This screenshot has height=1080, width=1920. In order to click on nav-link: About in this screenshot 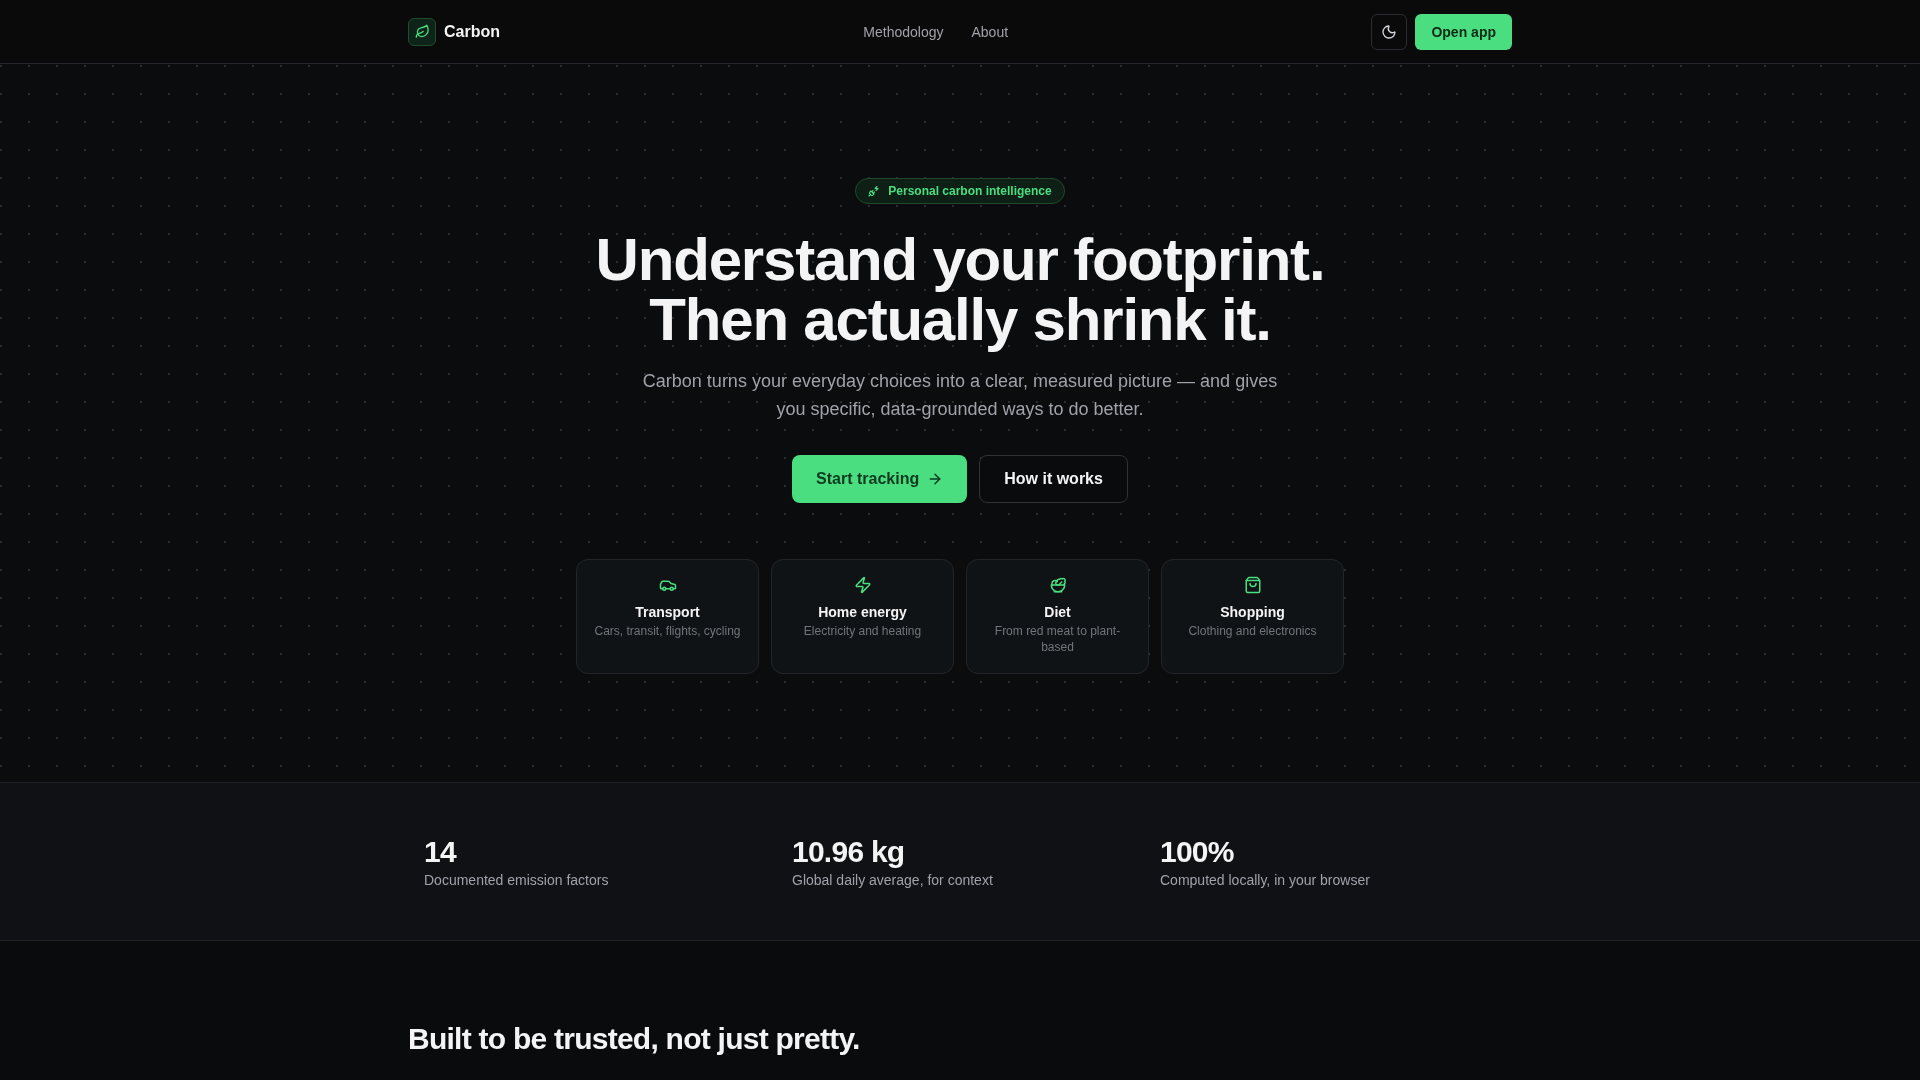, I will do `click(990, 31)`.